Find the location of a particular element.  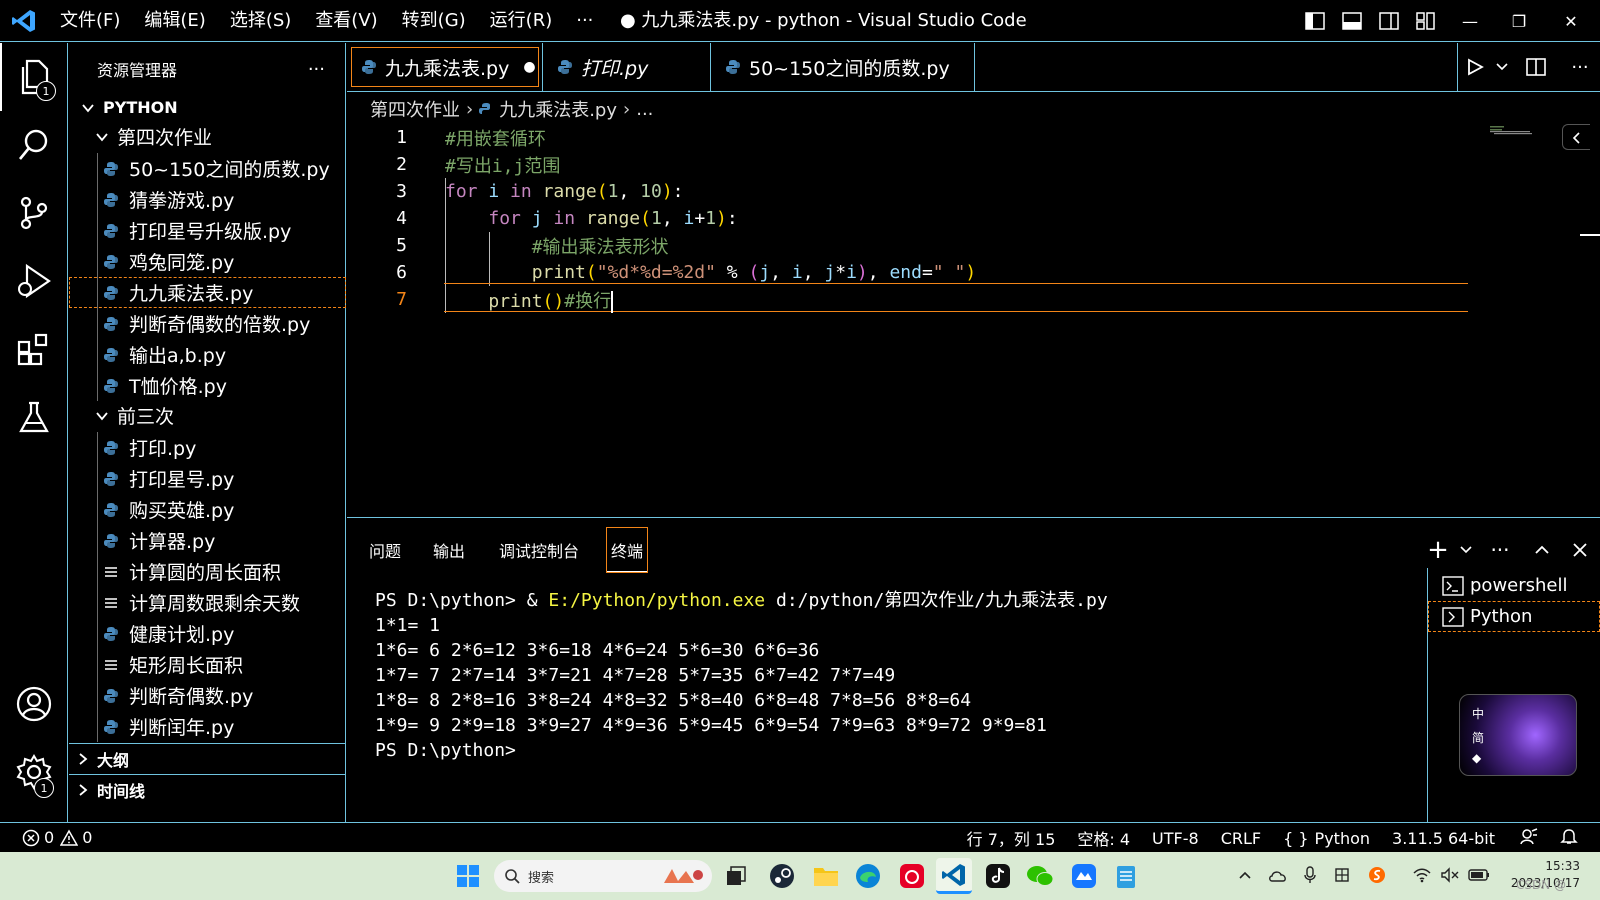

taskbar-search: 搜索 is located at coordinates (603, 876).